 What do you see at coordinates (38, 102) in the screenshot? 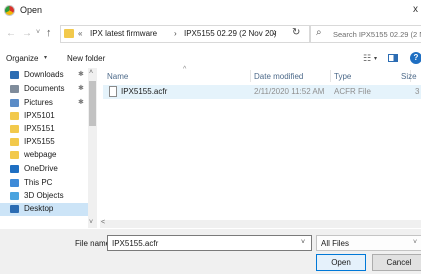
I see `sidebar-item-label: Pictures` at bounding box center [38, 102].